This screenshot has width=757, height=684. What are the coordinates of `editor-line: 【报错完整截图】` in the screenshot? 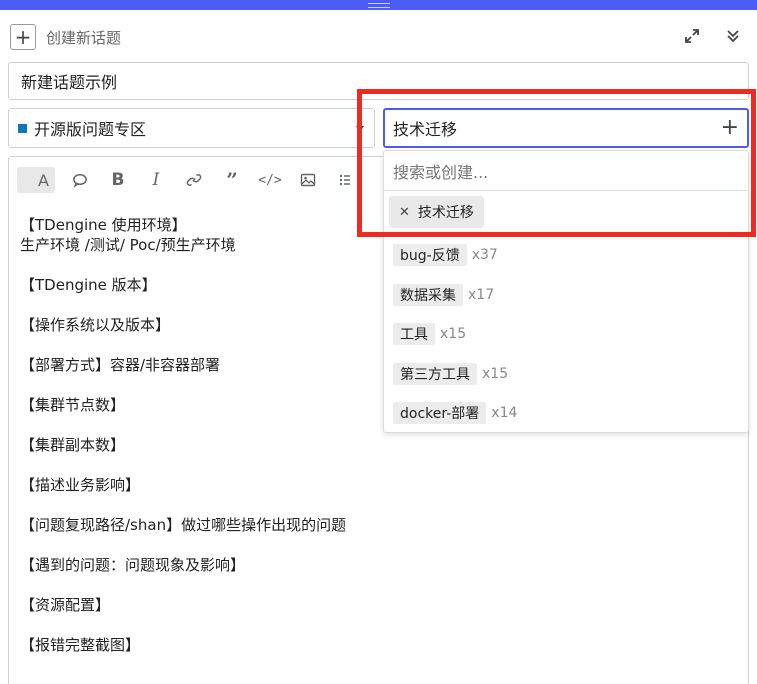 It's located at (80, 645).